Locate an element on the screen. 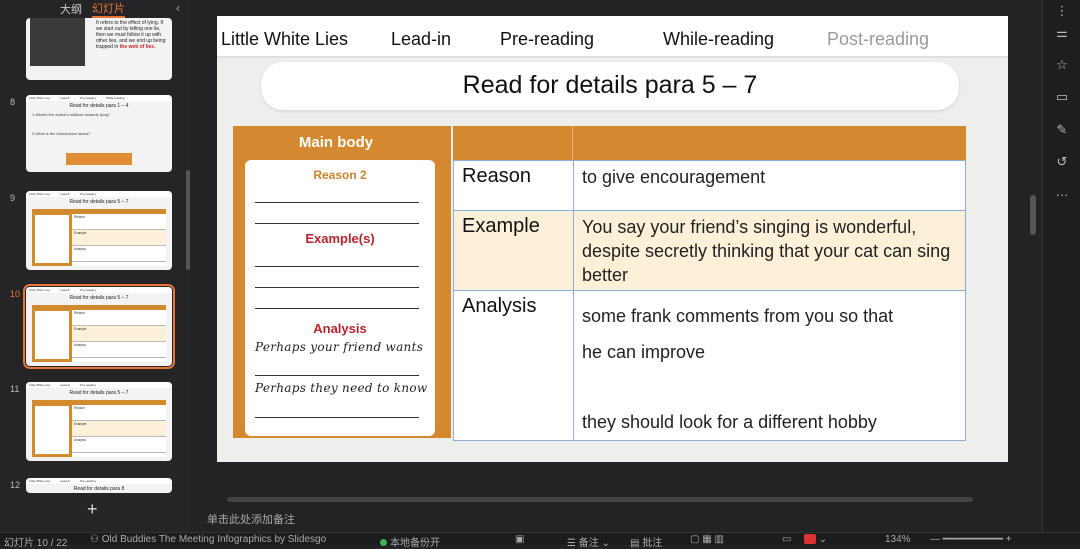  more-icon: ⋮ is located at coordinates (1062, 11).